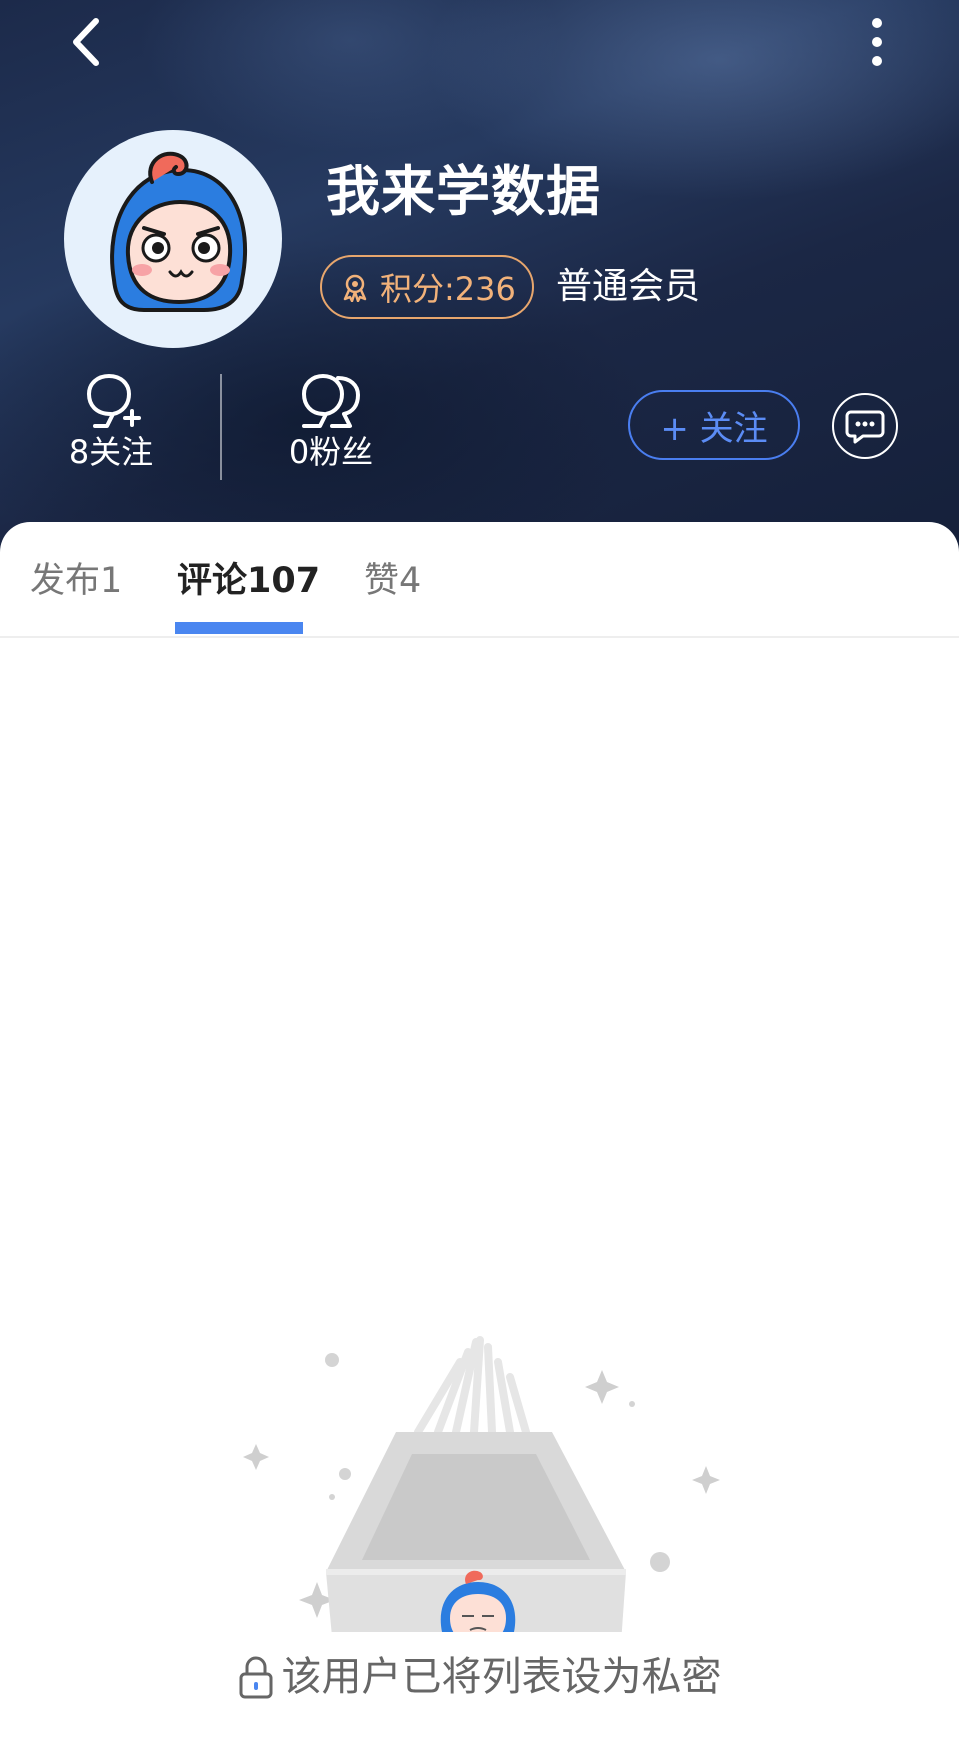 The width and height of the screenshot is (959, 1744). What do you see at coordinates (463, 191) in the screenshot?
I see `username: 我来学数据` at bounding box center [463, 191].